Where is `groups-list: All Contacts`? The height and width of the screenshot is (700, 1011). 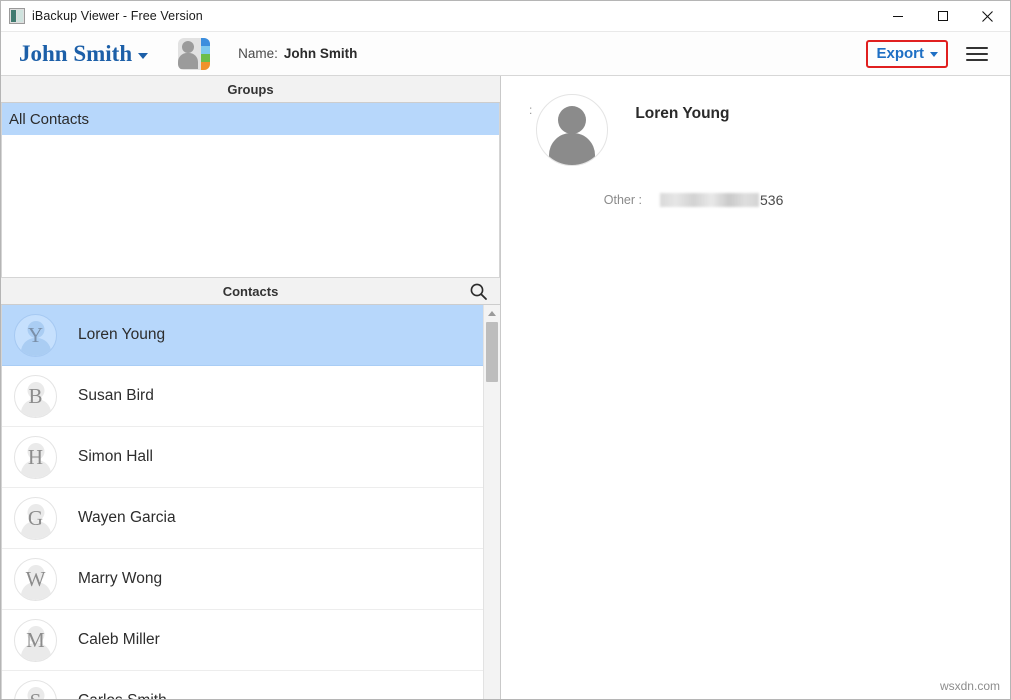
groups-list: All Contacts is located at coordinates (250, 190).